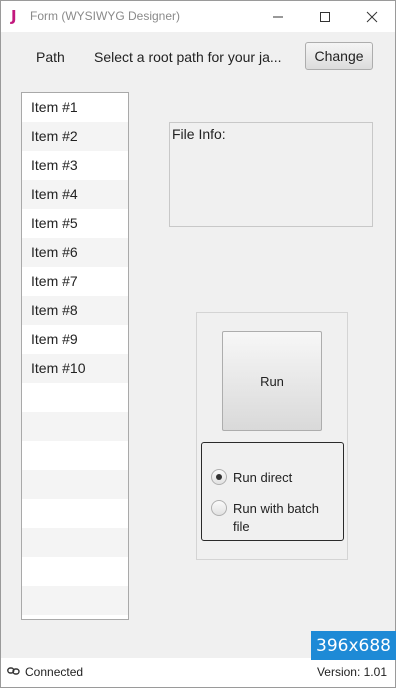  I want to click on maximize-button, so click(325, 16).